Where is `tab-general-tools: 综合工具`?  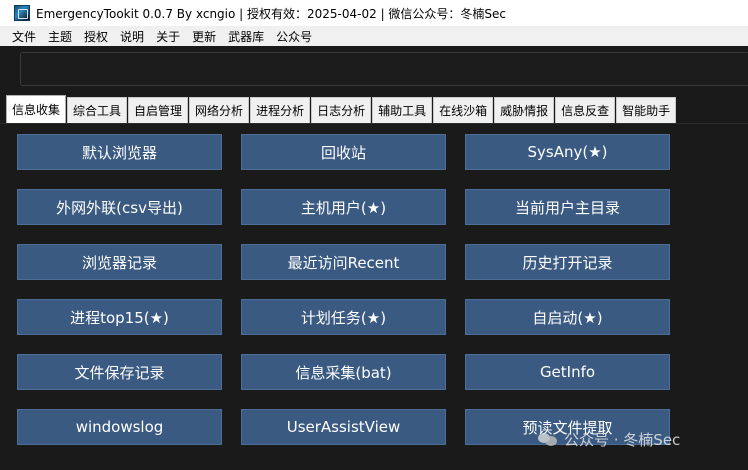
tab-general-tools: 综合工具 is located at coordinates (97, 110).